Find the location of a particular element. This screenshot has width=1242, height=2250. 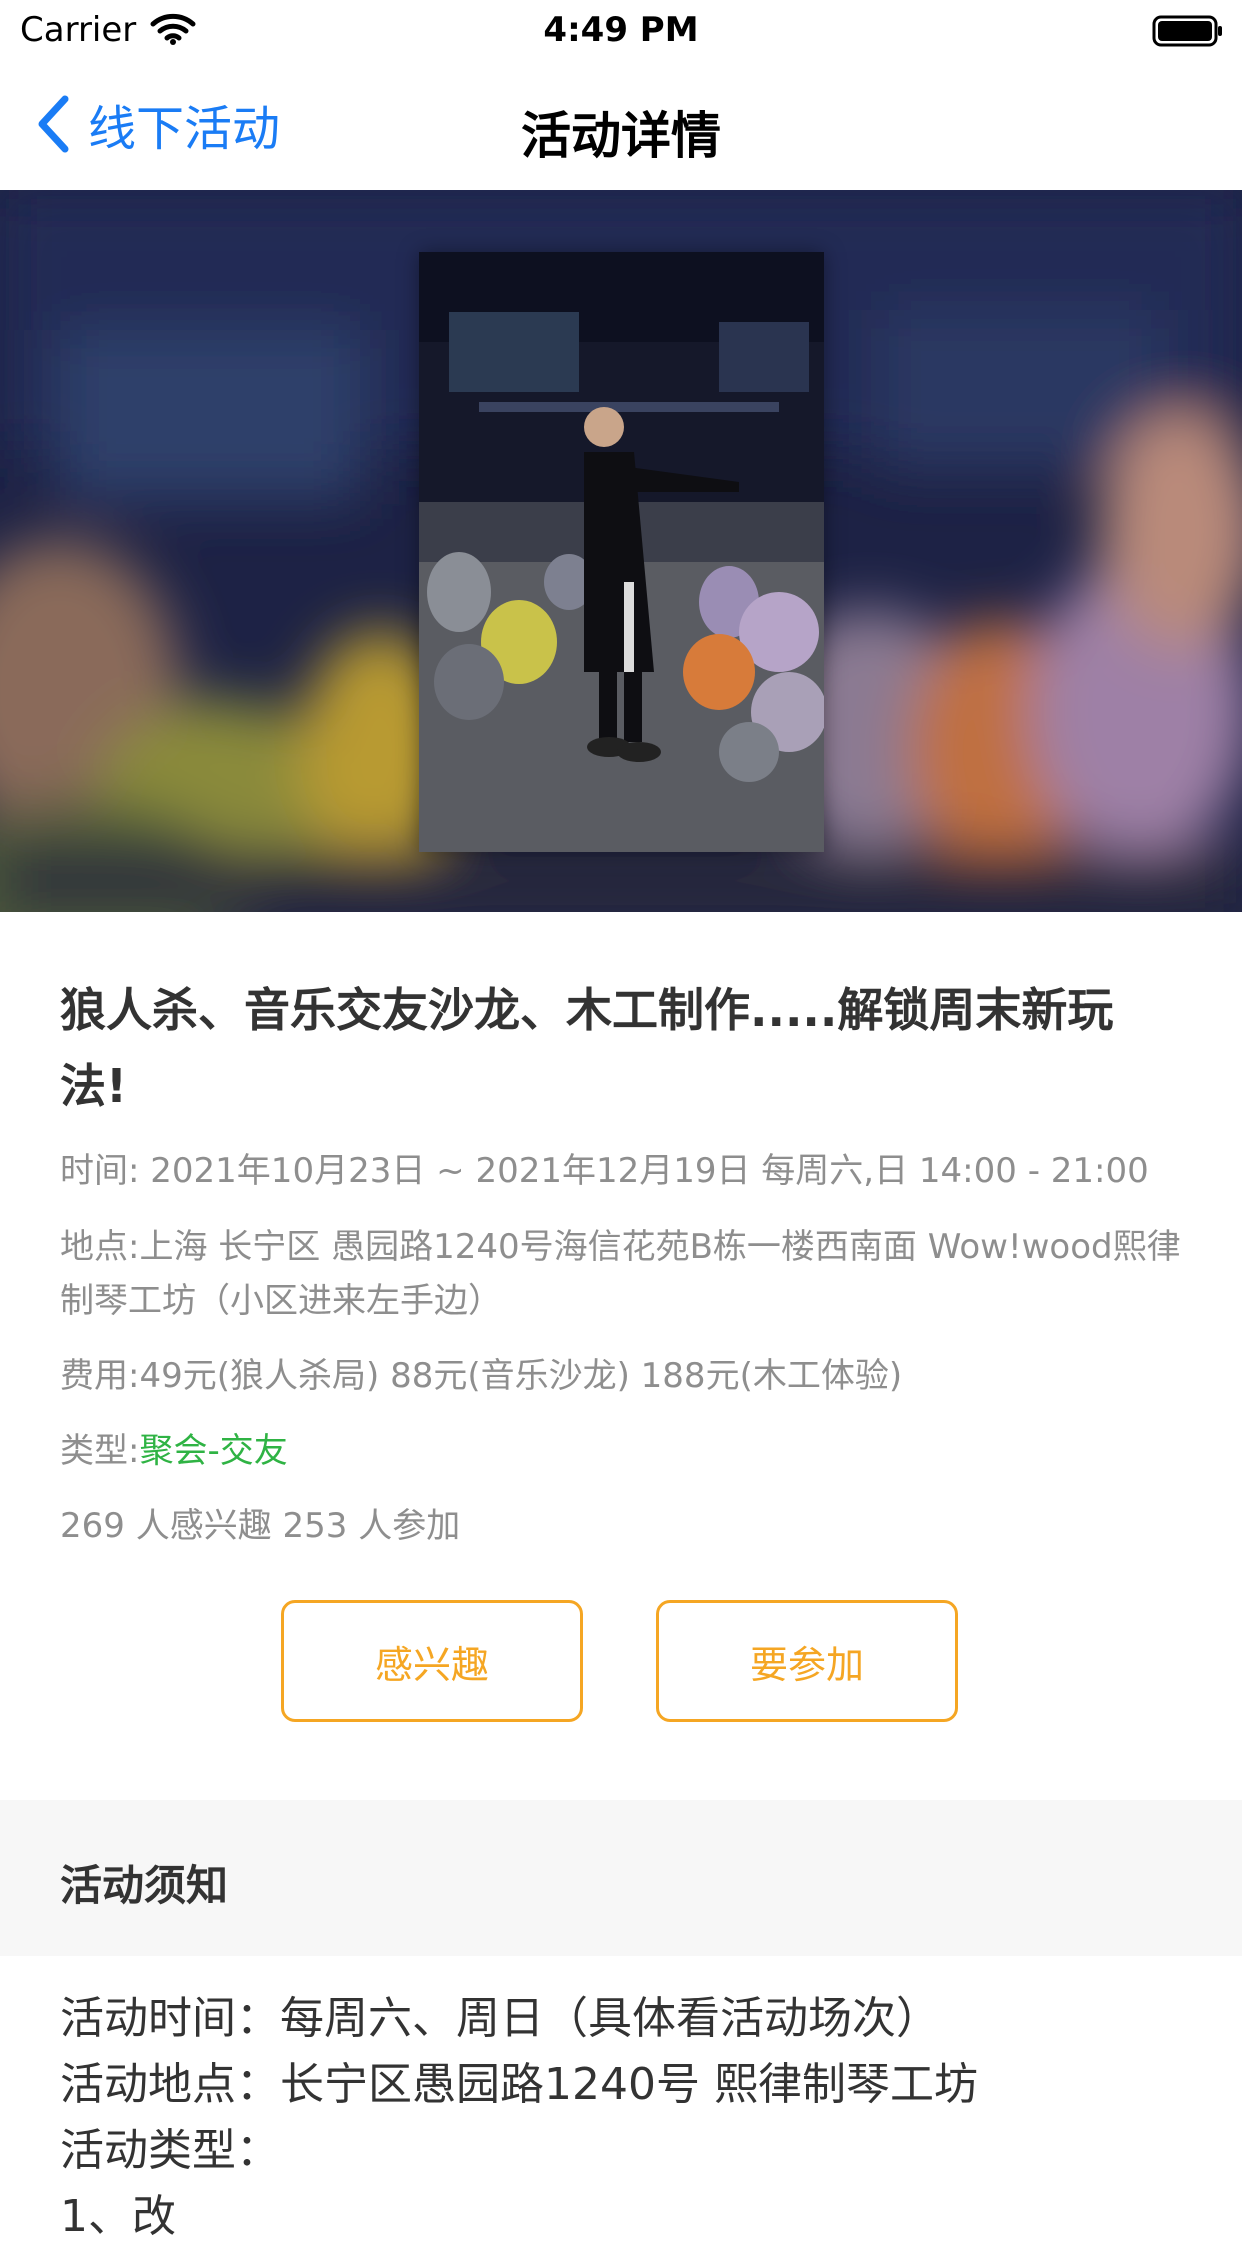

fee-value: 49元(狼人杀局) 88元(音乐沙龙) 188元(木工体验) is located at coordinates (521, 1376).